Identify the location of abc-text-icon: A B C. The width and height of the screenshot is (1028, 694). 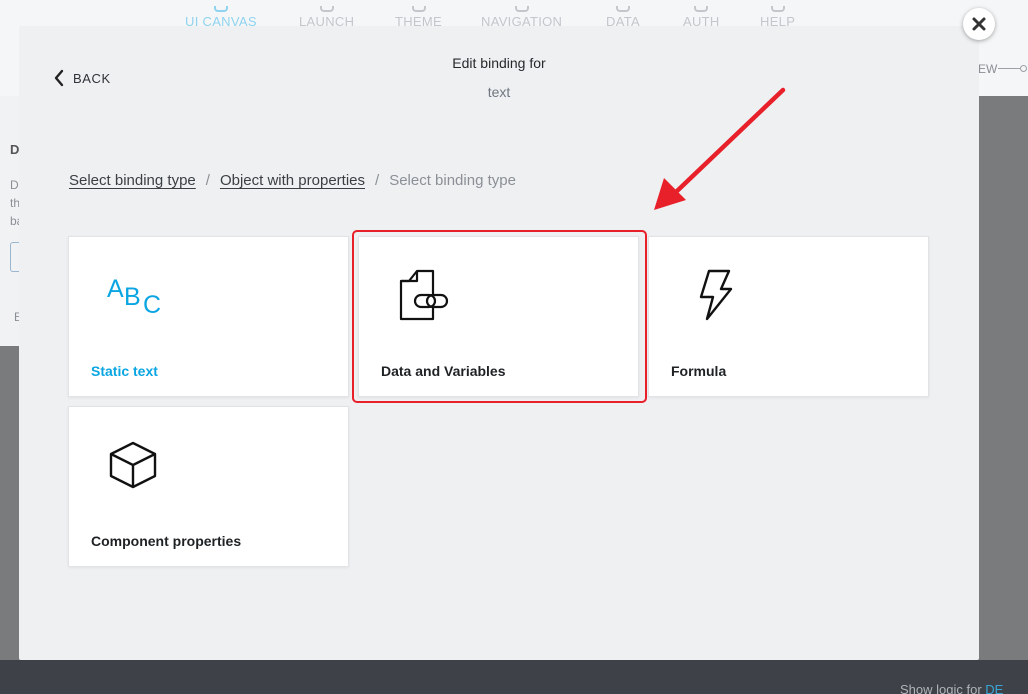
(134, 297).